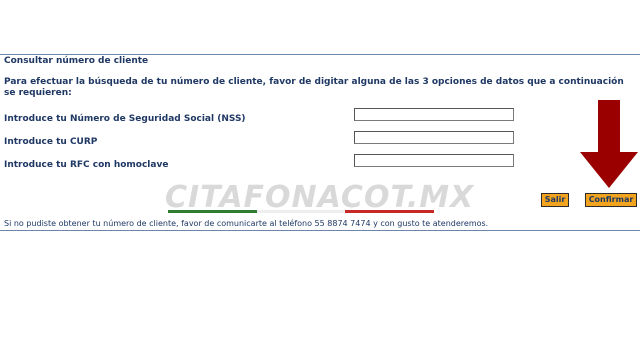 Image resolution: width=640 pixels, height=360 pixels. I want to click on confirm-button: Confirmar, so click(611, 200).